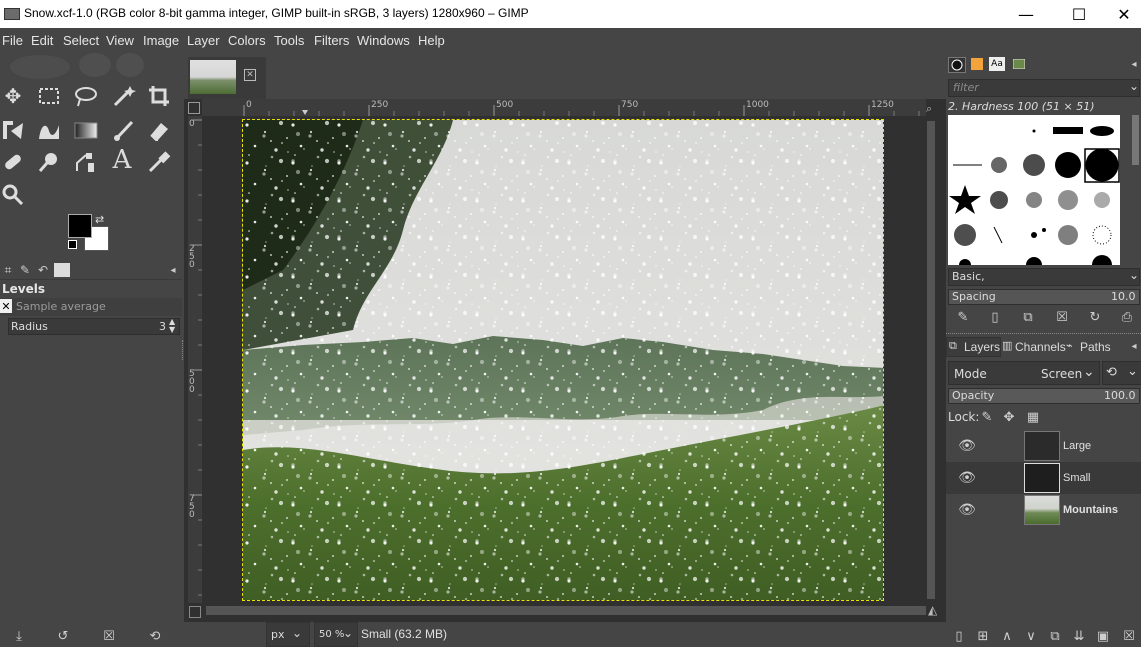 Image resolution: width=1141 pixels, height=647 pixels. What do you see at coordinates (250, 75) in the screenshot?
I see `close-image-tab-icon: ✕` at bounding box center [250, 75].